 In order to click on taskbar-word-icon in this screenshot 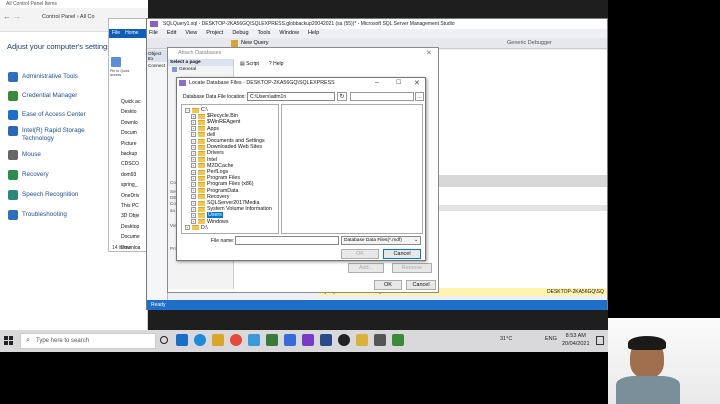, I will do `click(290, 340)`.